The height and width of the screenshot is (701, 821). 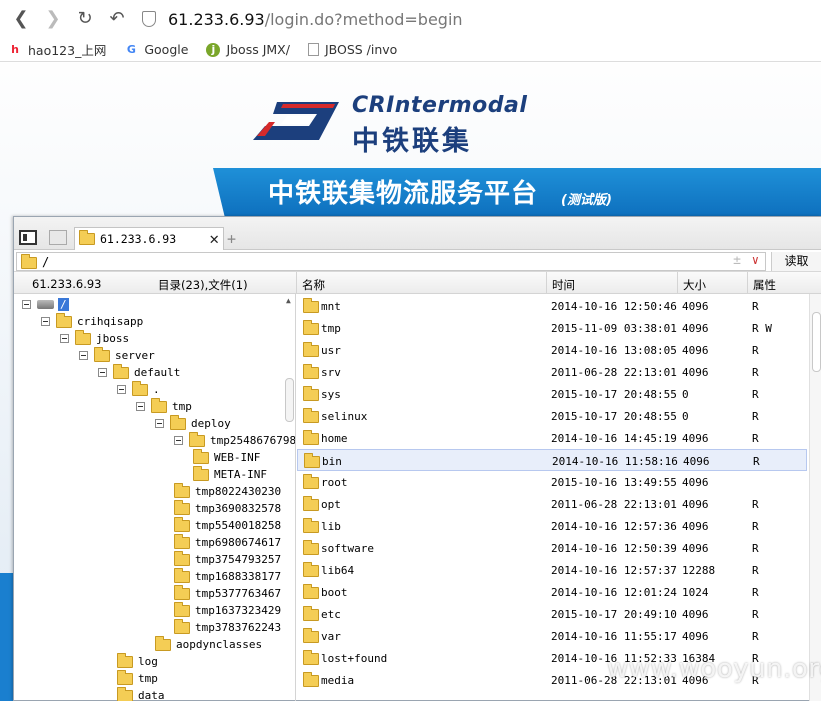 I want to click on bookmark-add-icon: ±, so click(x=737, y=260).